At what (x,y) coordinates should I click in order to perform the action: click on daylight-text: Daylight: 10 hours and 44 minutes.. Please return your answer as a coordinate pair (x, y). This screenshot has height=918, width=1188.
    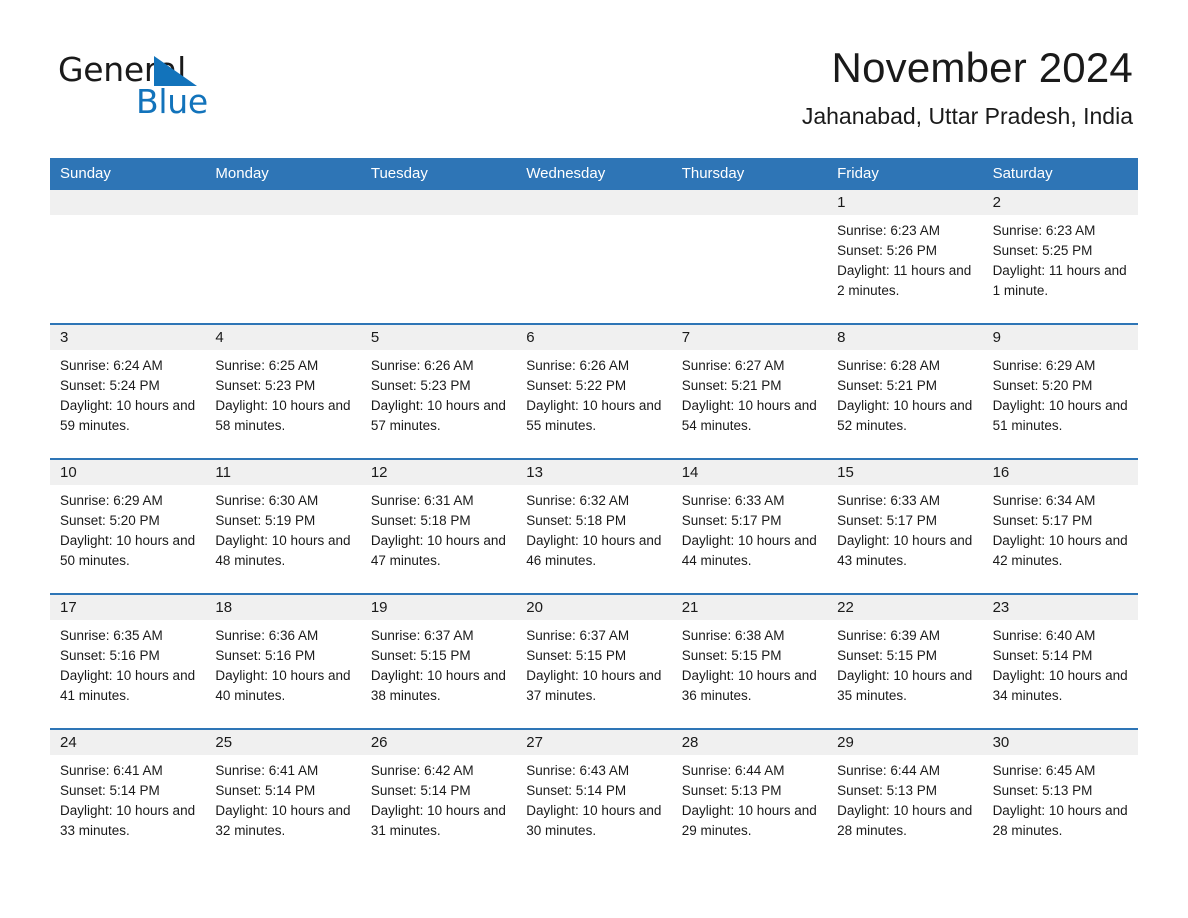
    Looking at the image, I should click on (749, 550).